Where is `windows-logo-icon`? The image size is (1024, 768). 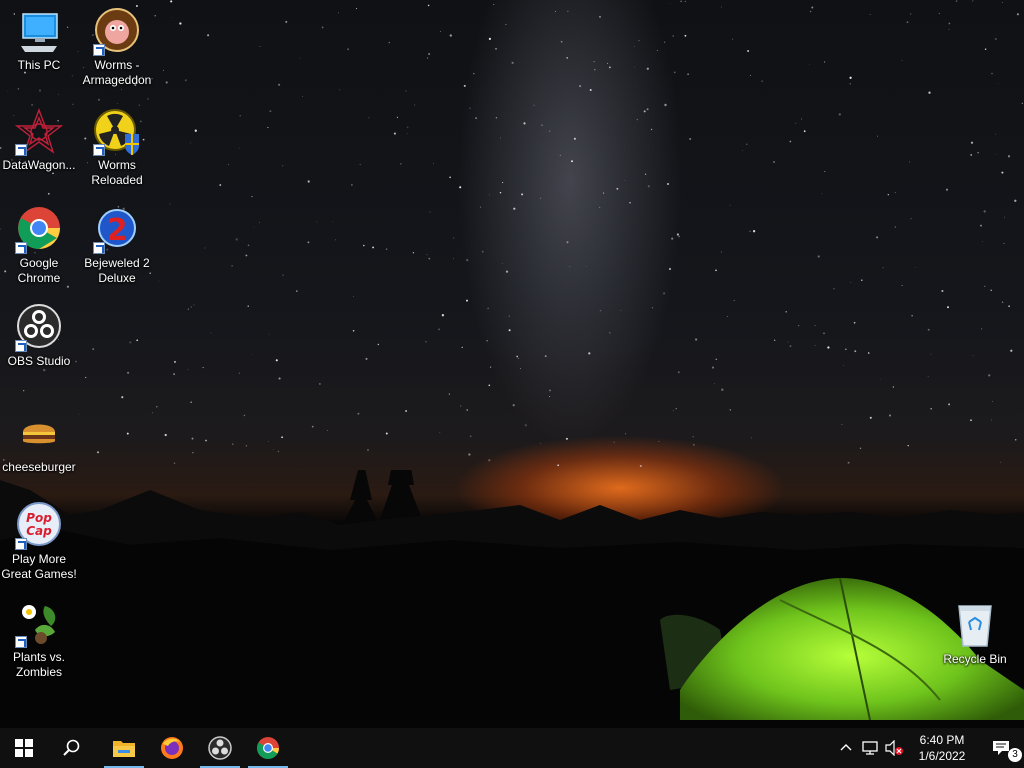
windows-logo-icon is located at coordinates (24, 748).